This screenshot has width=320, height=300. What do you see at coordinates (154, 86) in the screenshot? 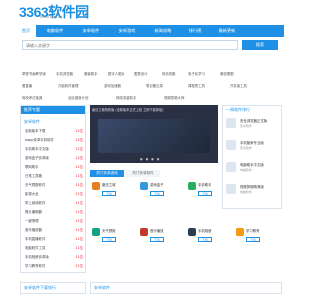
I see `hot-keyword: 笔记备忘录` at bounding box center [154, 86].